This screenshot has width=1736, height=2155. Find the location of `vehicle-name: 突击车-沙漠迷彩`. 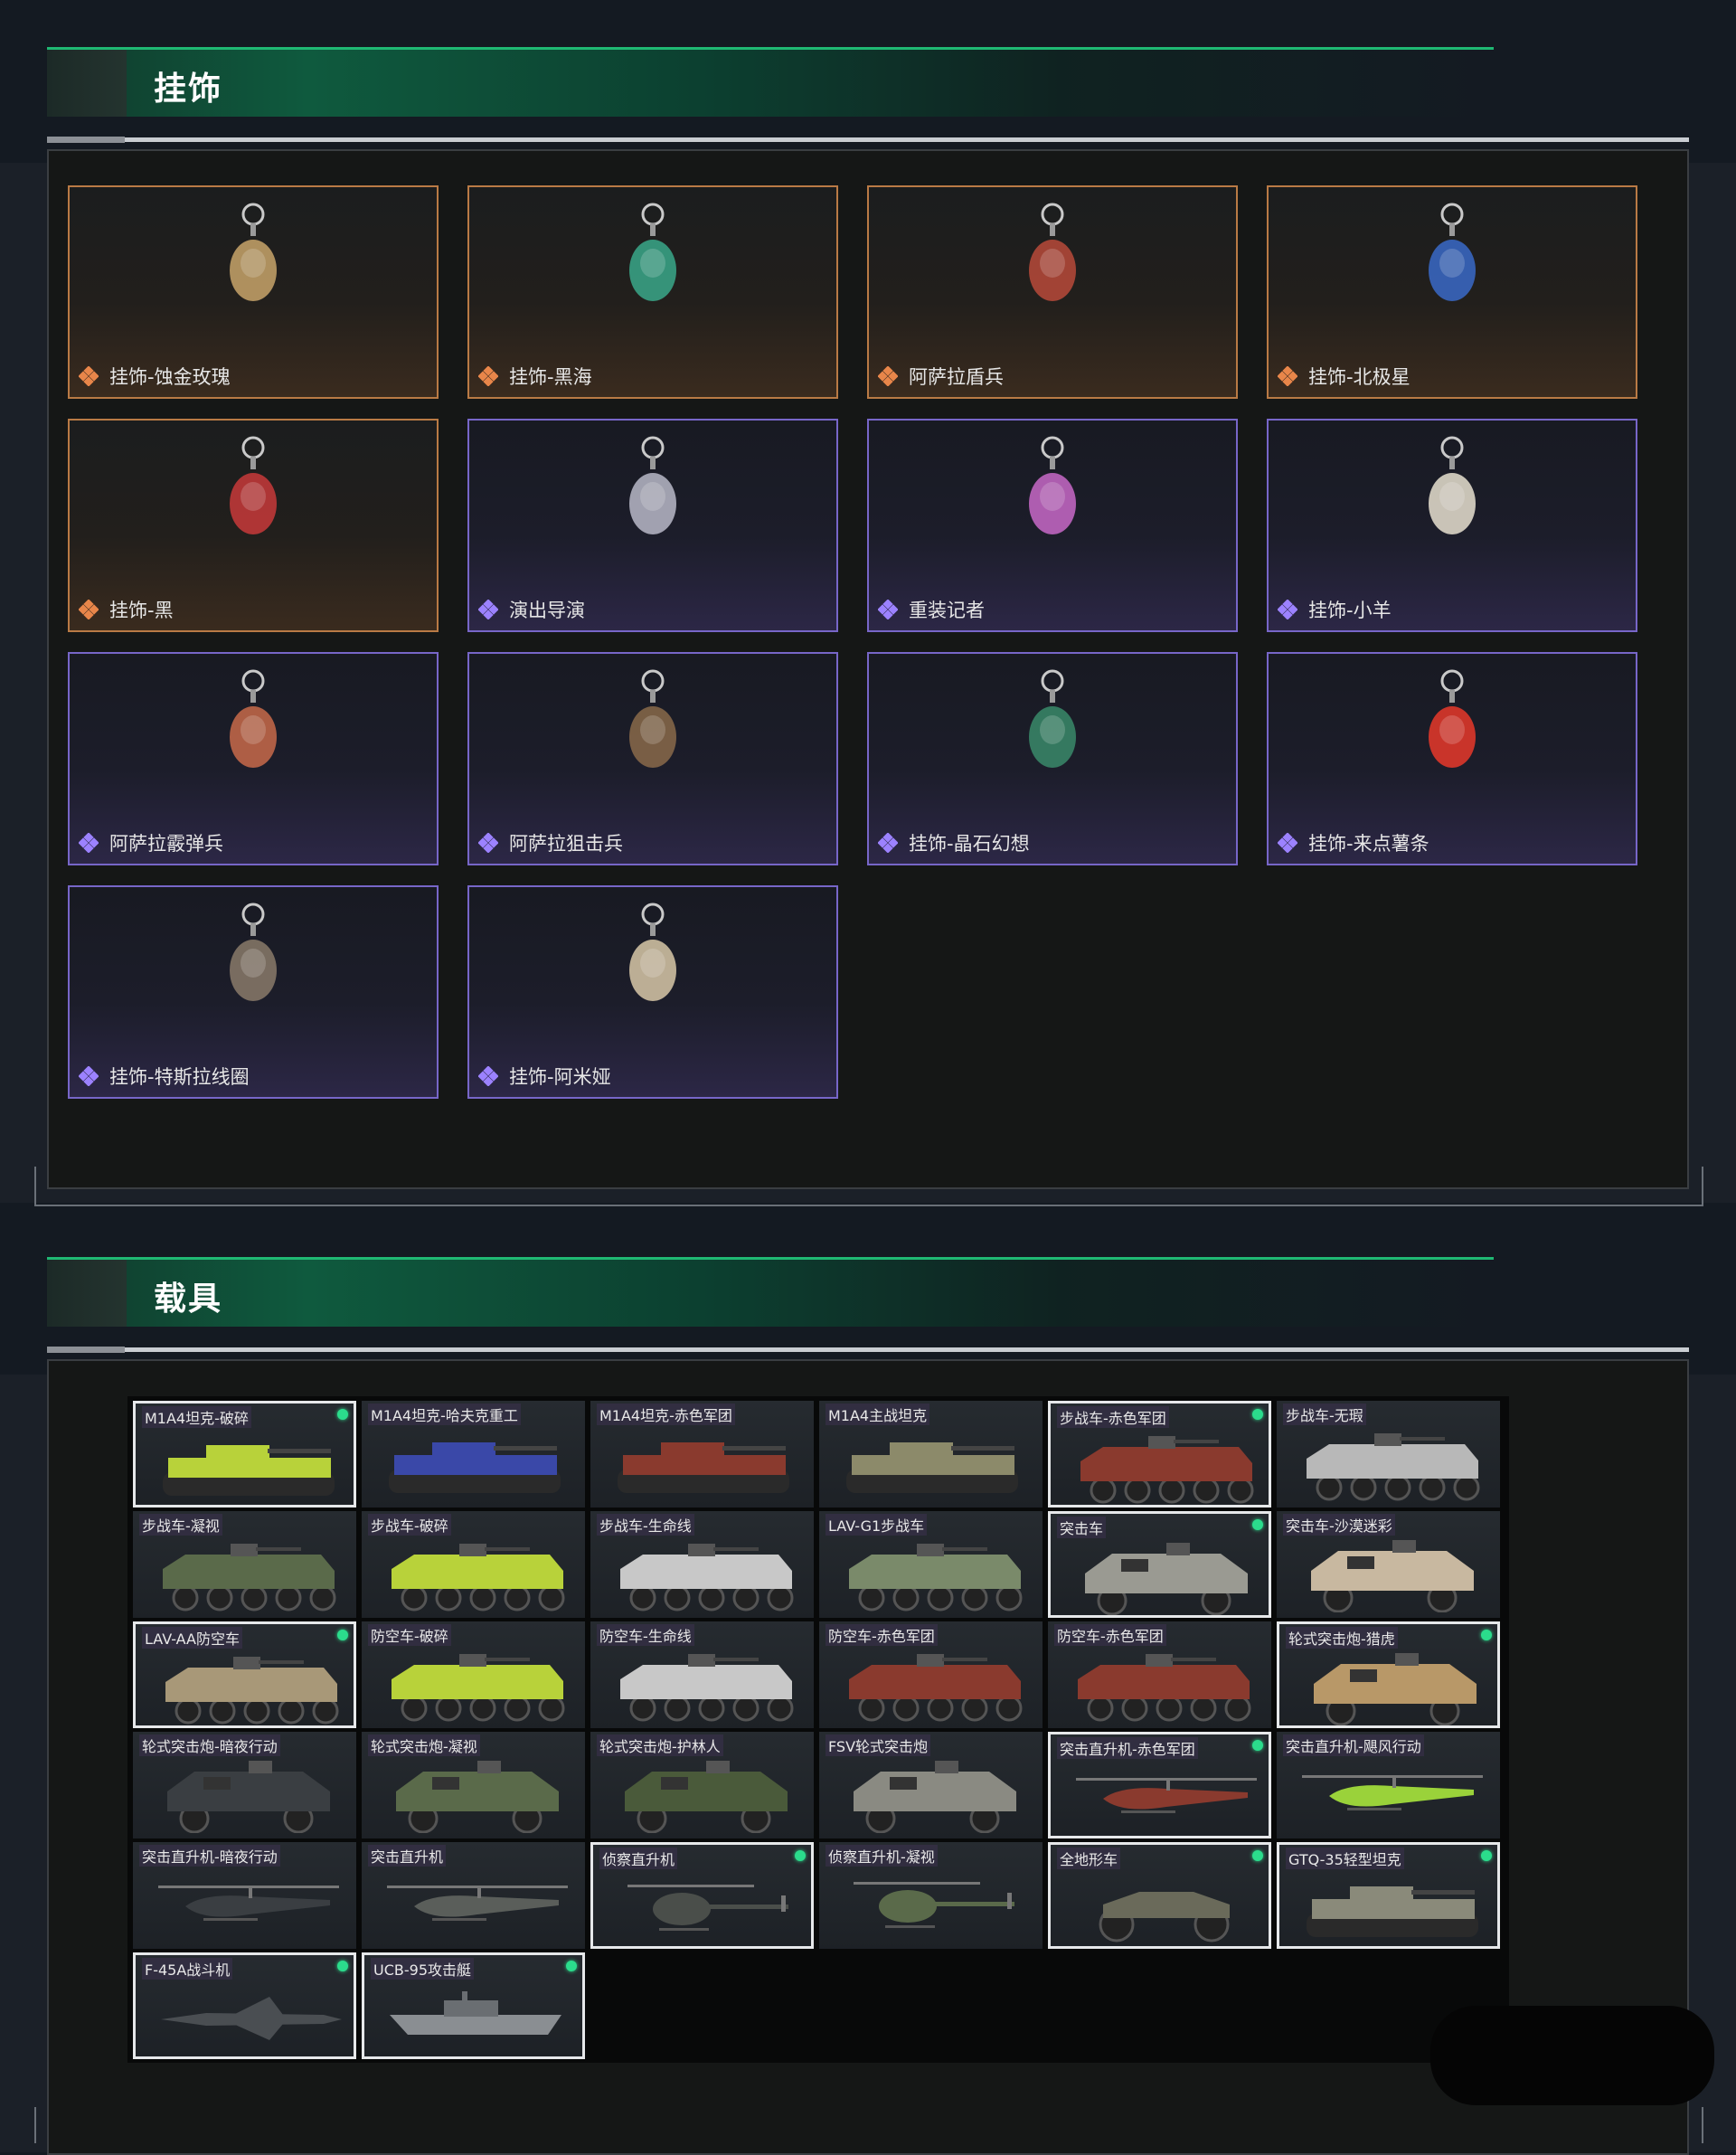

vehicle-name: 突击车-沙漠迷彩 is located at coordinates (1339, 1525).